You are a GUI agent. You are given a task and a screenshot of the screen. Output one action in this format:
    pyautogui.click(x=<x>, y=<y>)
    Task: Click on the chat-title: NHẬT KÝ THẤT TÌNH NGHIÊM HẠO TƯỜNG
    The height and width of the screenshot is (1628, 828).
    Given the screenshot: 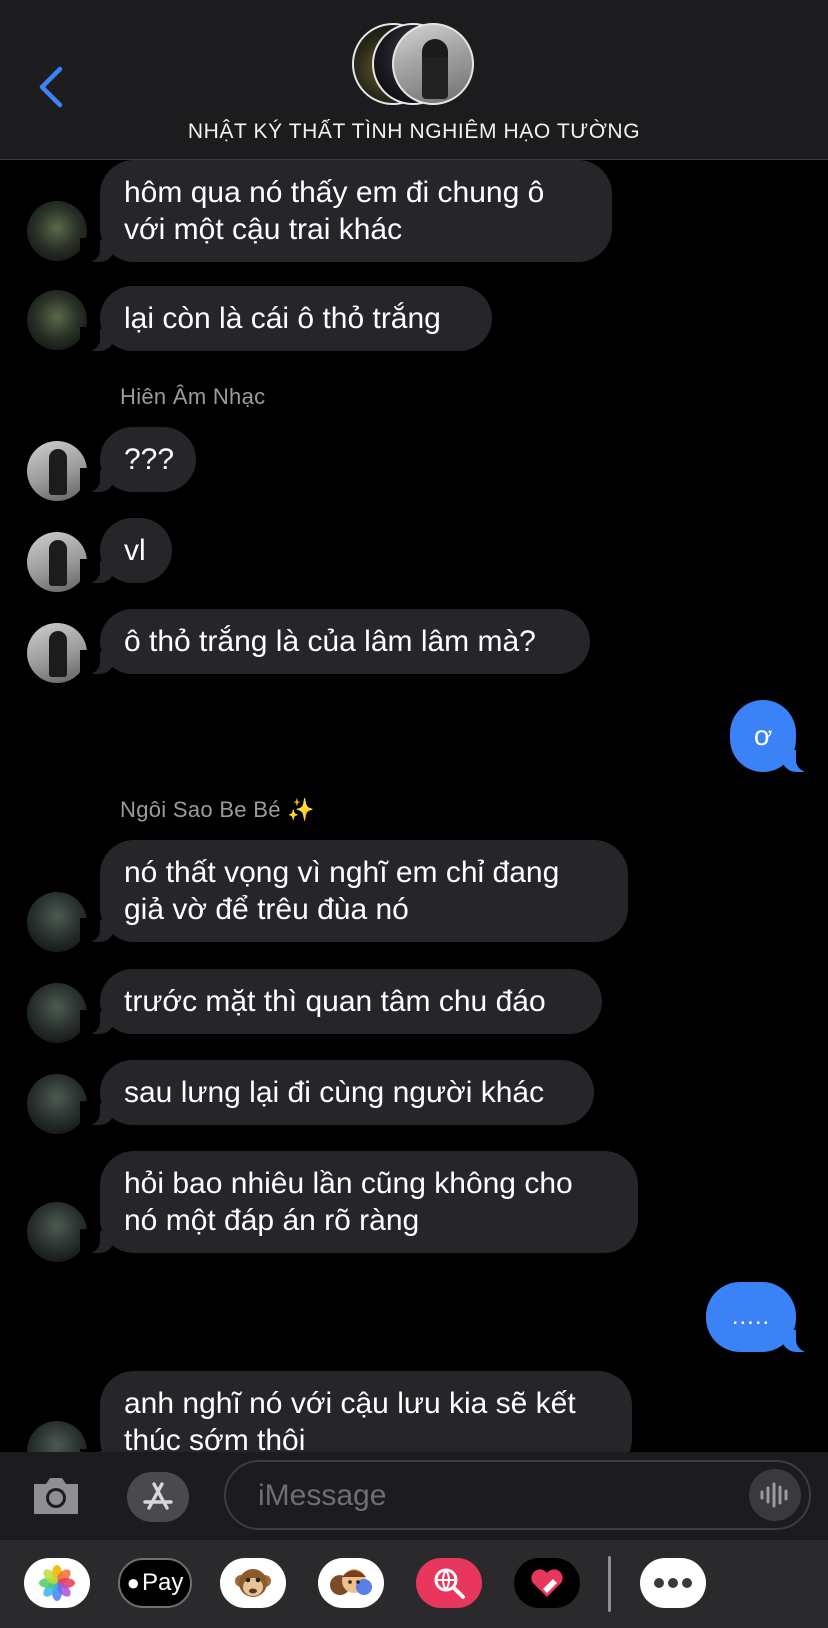 What is the action you would take?
    pyautogui.click(x=414, y=132)
    